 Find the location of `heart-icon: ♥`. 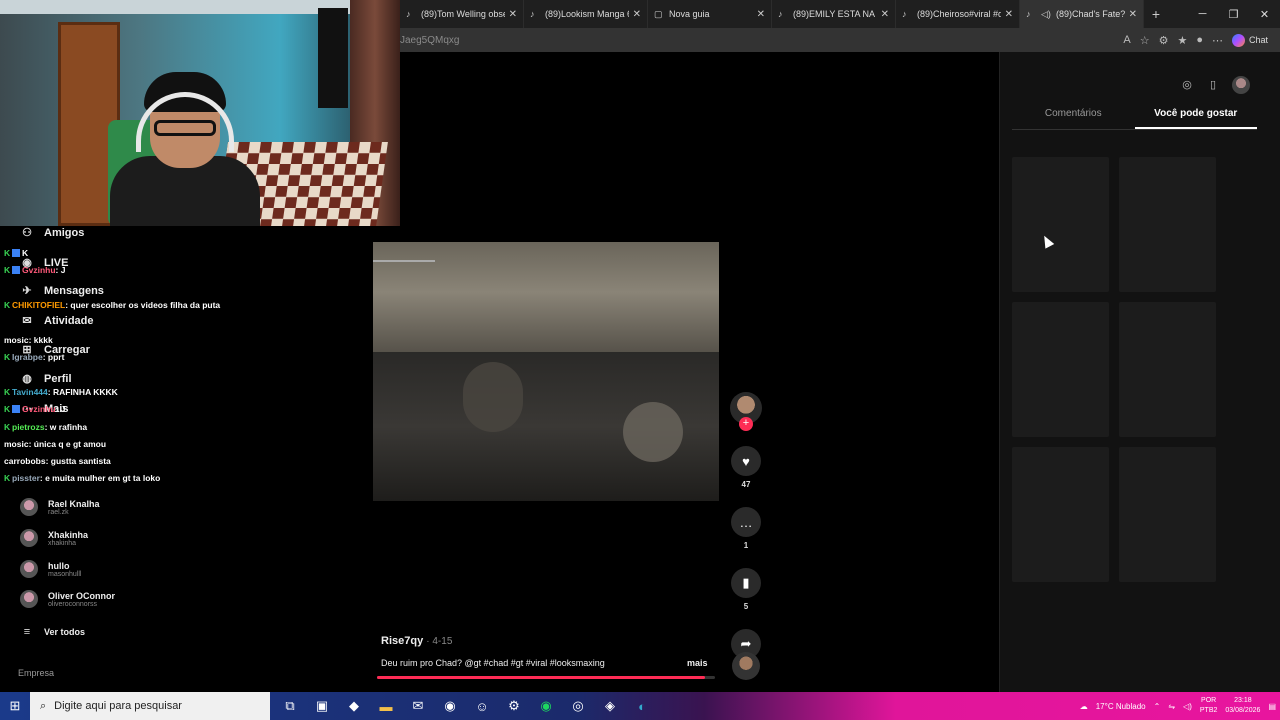

heart-icon: ♥ is located at coordinates (746, 461).